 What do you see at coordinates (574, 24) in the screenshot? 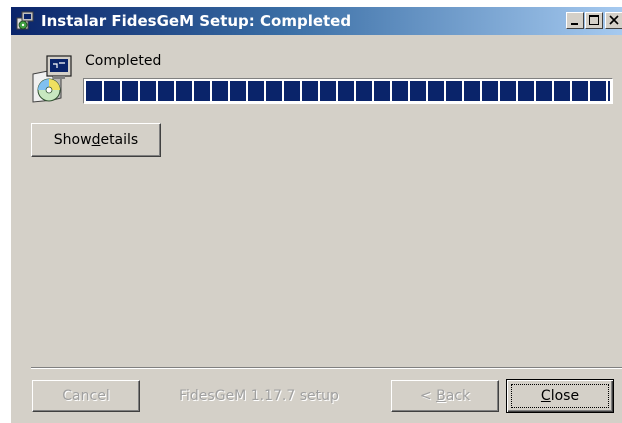
I see `minimize-icon` at bounding box center [574, 24].